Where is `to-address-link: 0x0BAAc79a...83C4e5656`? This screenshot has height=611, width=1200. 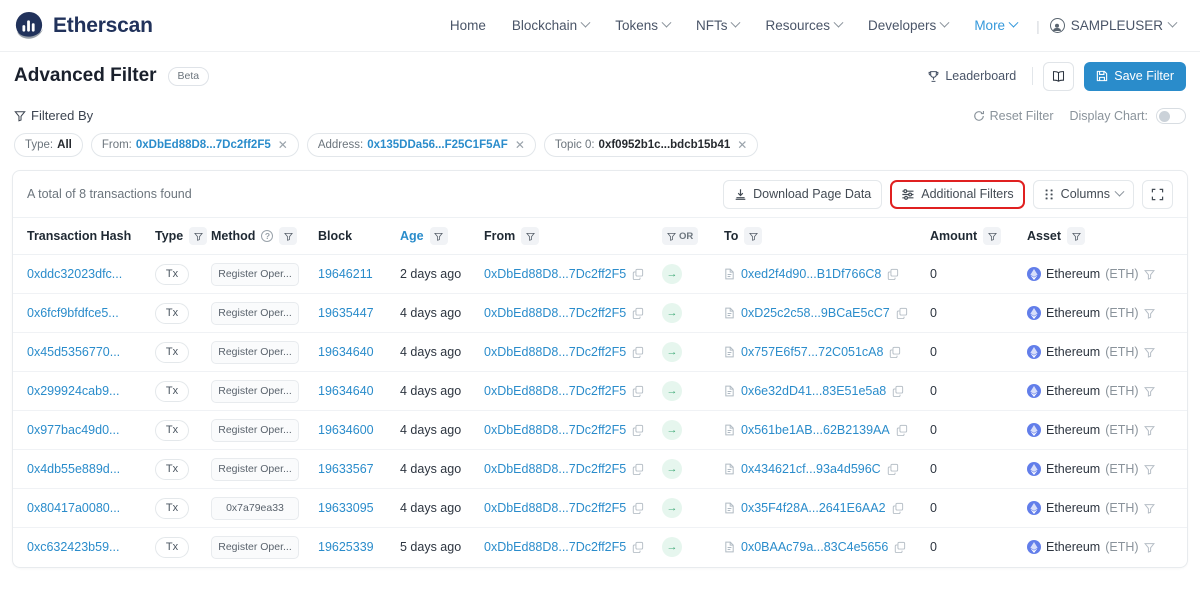 to-address-link: 0x0BAAc79a...83C4e5656 is located at coordinates (814, 547).